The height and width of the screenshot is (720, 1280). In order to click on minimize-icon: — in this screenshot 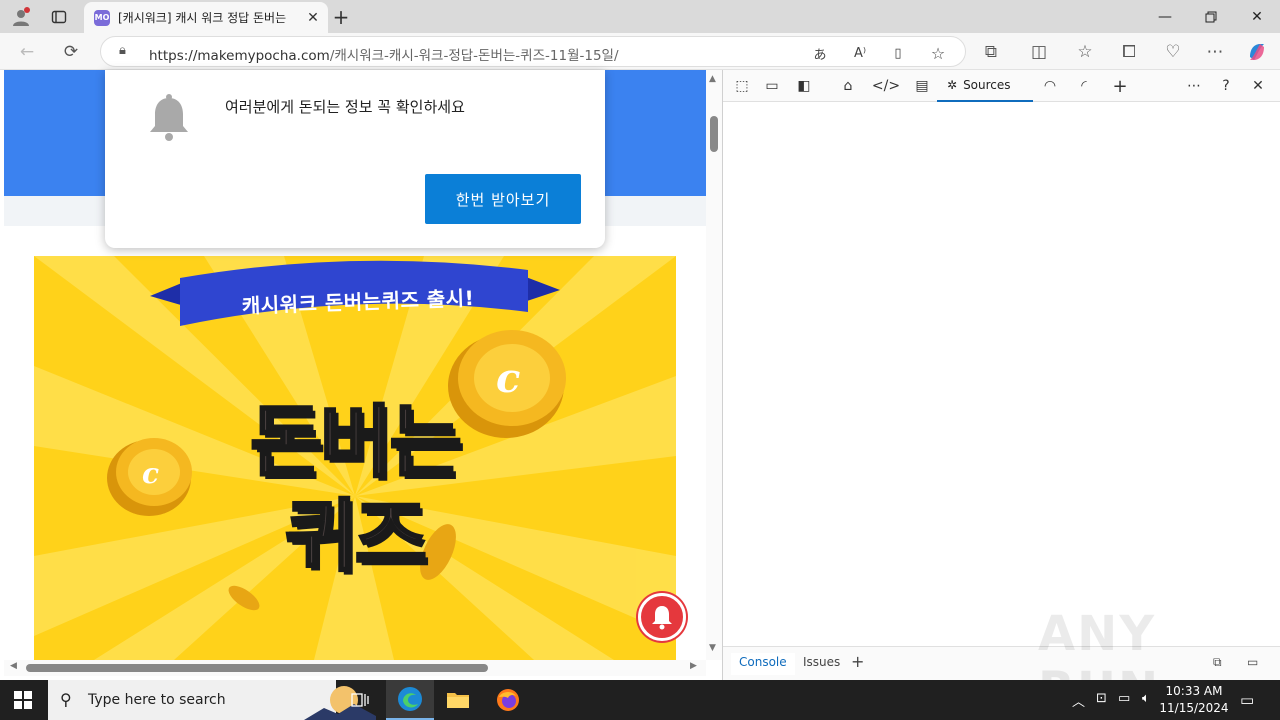, I will do `click(1165, 17)`.